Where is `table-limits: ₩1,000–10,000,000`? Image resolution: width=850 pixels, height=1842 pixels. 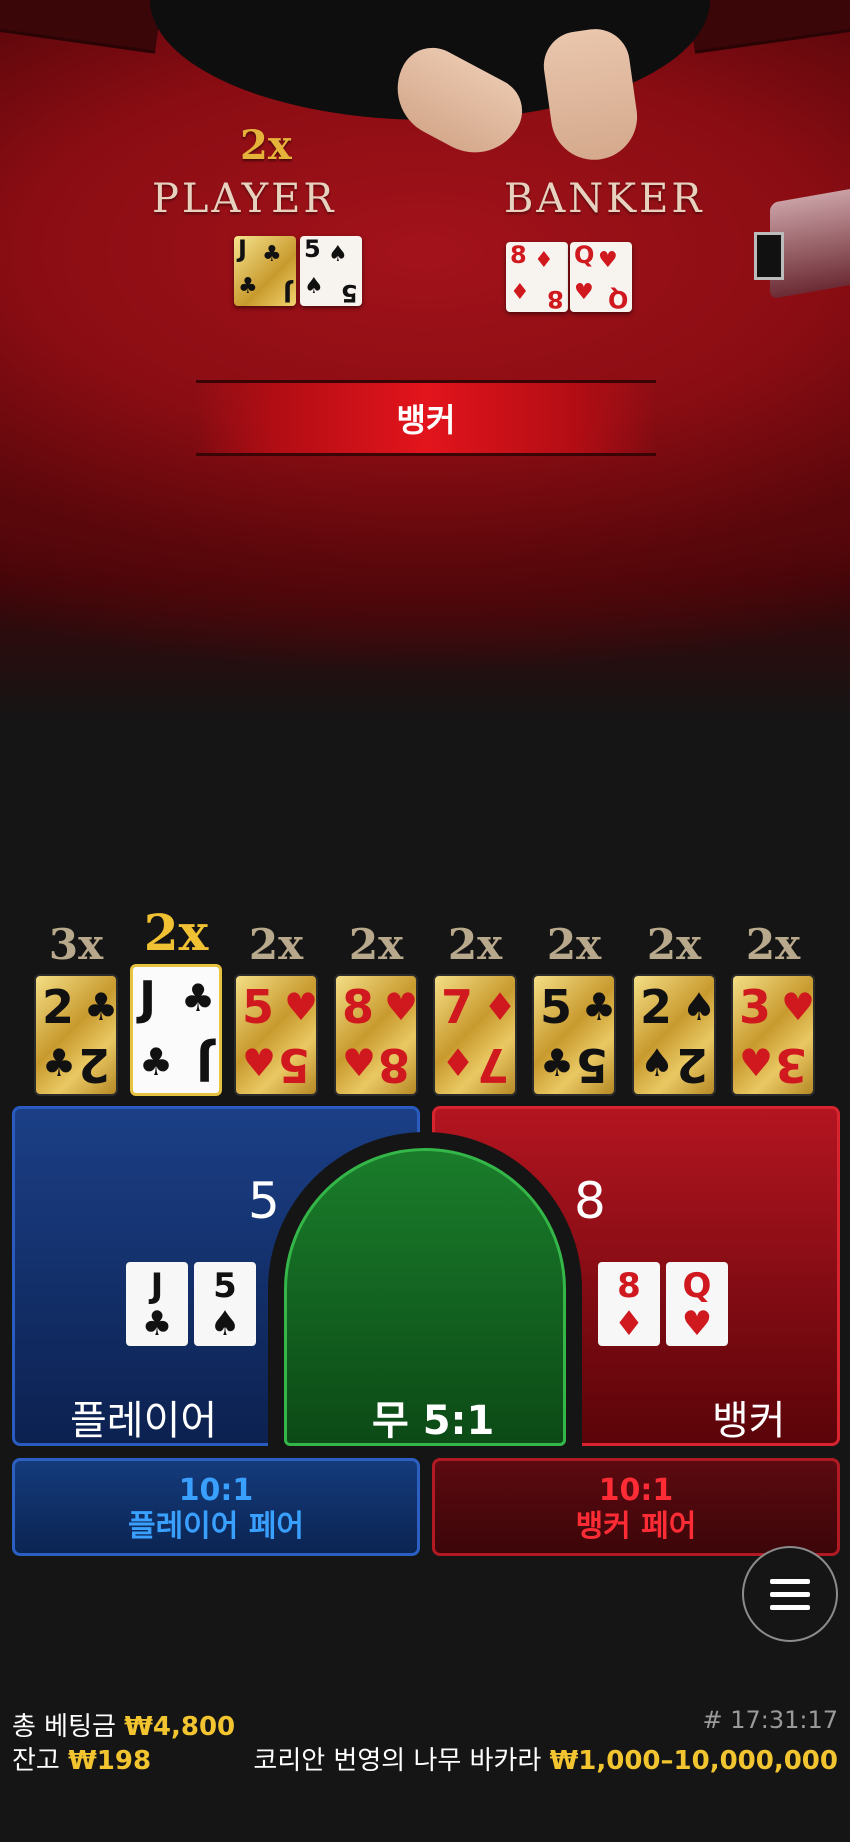
table-limits: ₩1,000–10,000,000 is located at coordinates (693, 1761).